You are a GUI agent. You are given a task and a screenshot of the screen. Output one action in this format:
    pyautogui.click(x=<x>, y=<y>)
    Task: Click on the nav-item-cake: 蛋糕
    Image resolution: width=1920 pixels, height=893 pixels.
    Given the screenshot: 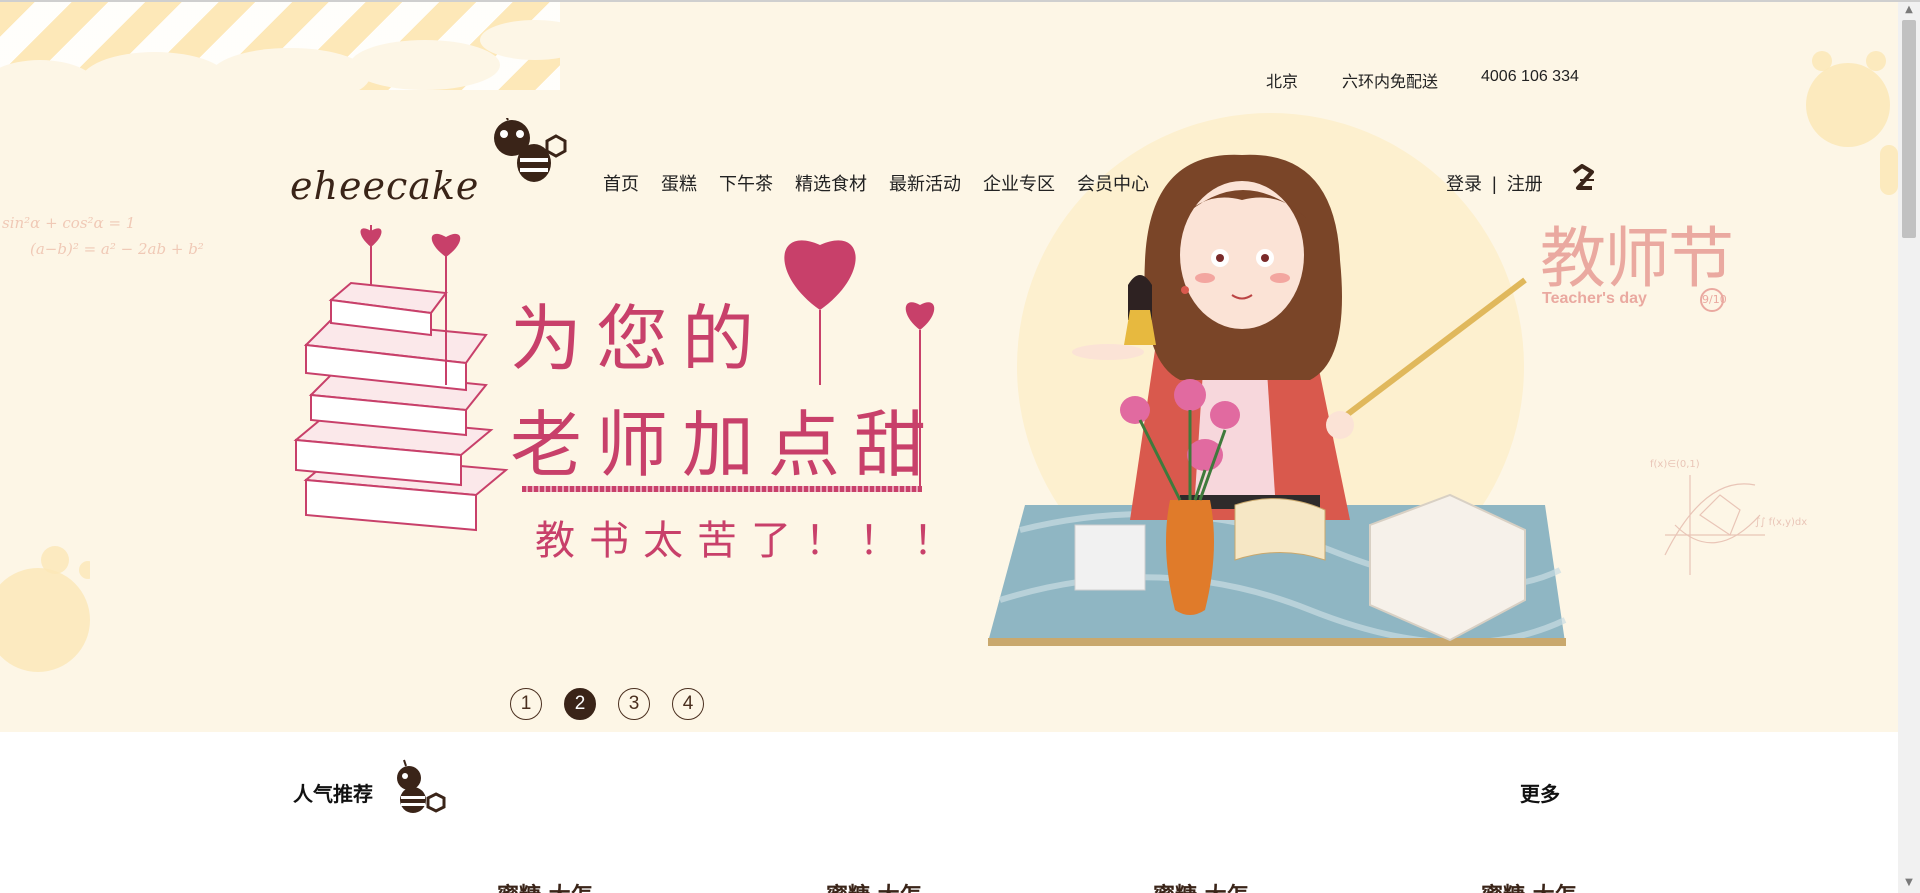 What is the action you would take?
    pyautogui.click(x=679, y=183)
    